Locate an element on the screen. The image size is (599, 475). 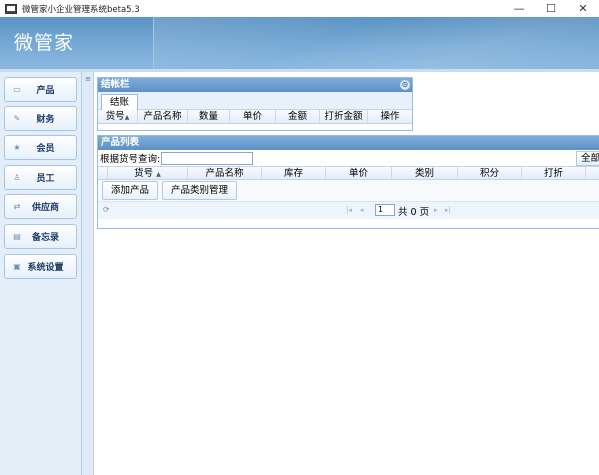
collapse-sidebar-icon: ≡ is located at coordinates (88, 79).